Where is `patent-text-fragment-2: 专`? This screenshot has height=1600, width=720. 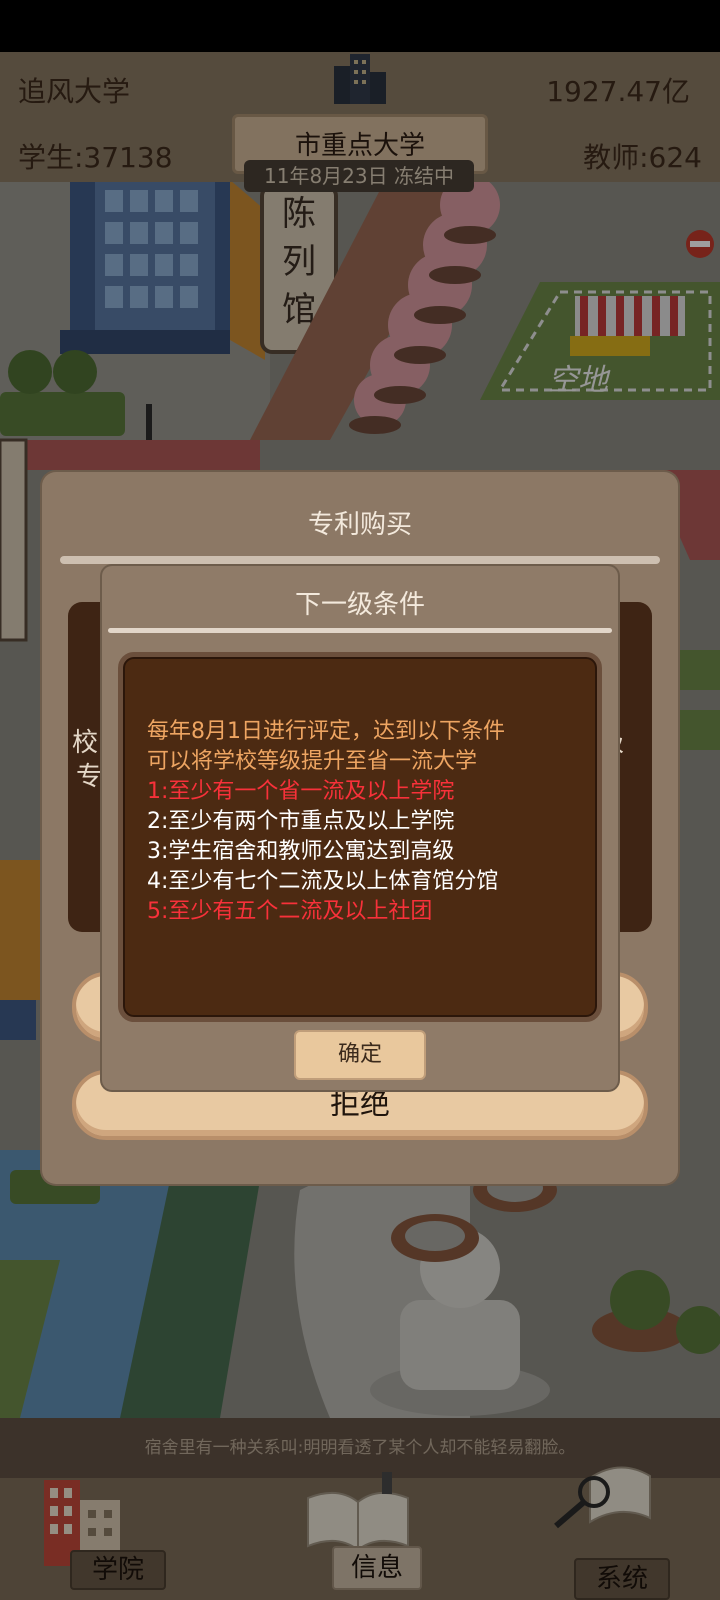
patent-text-fragment-2: 专 is located at coordinates (89, 777).